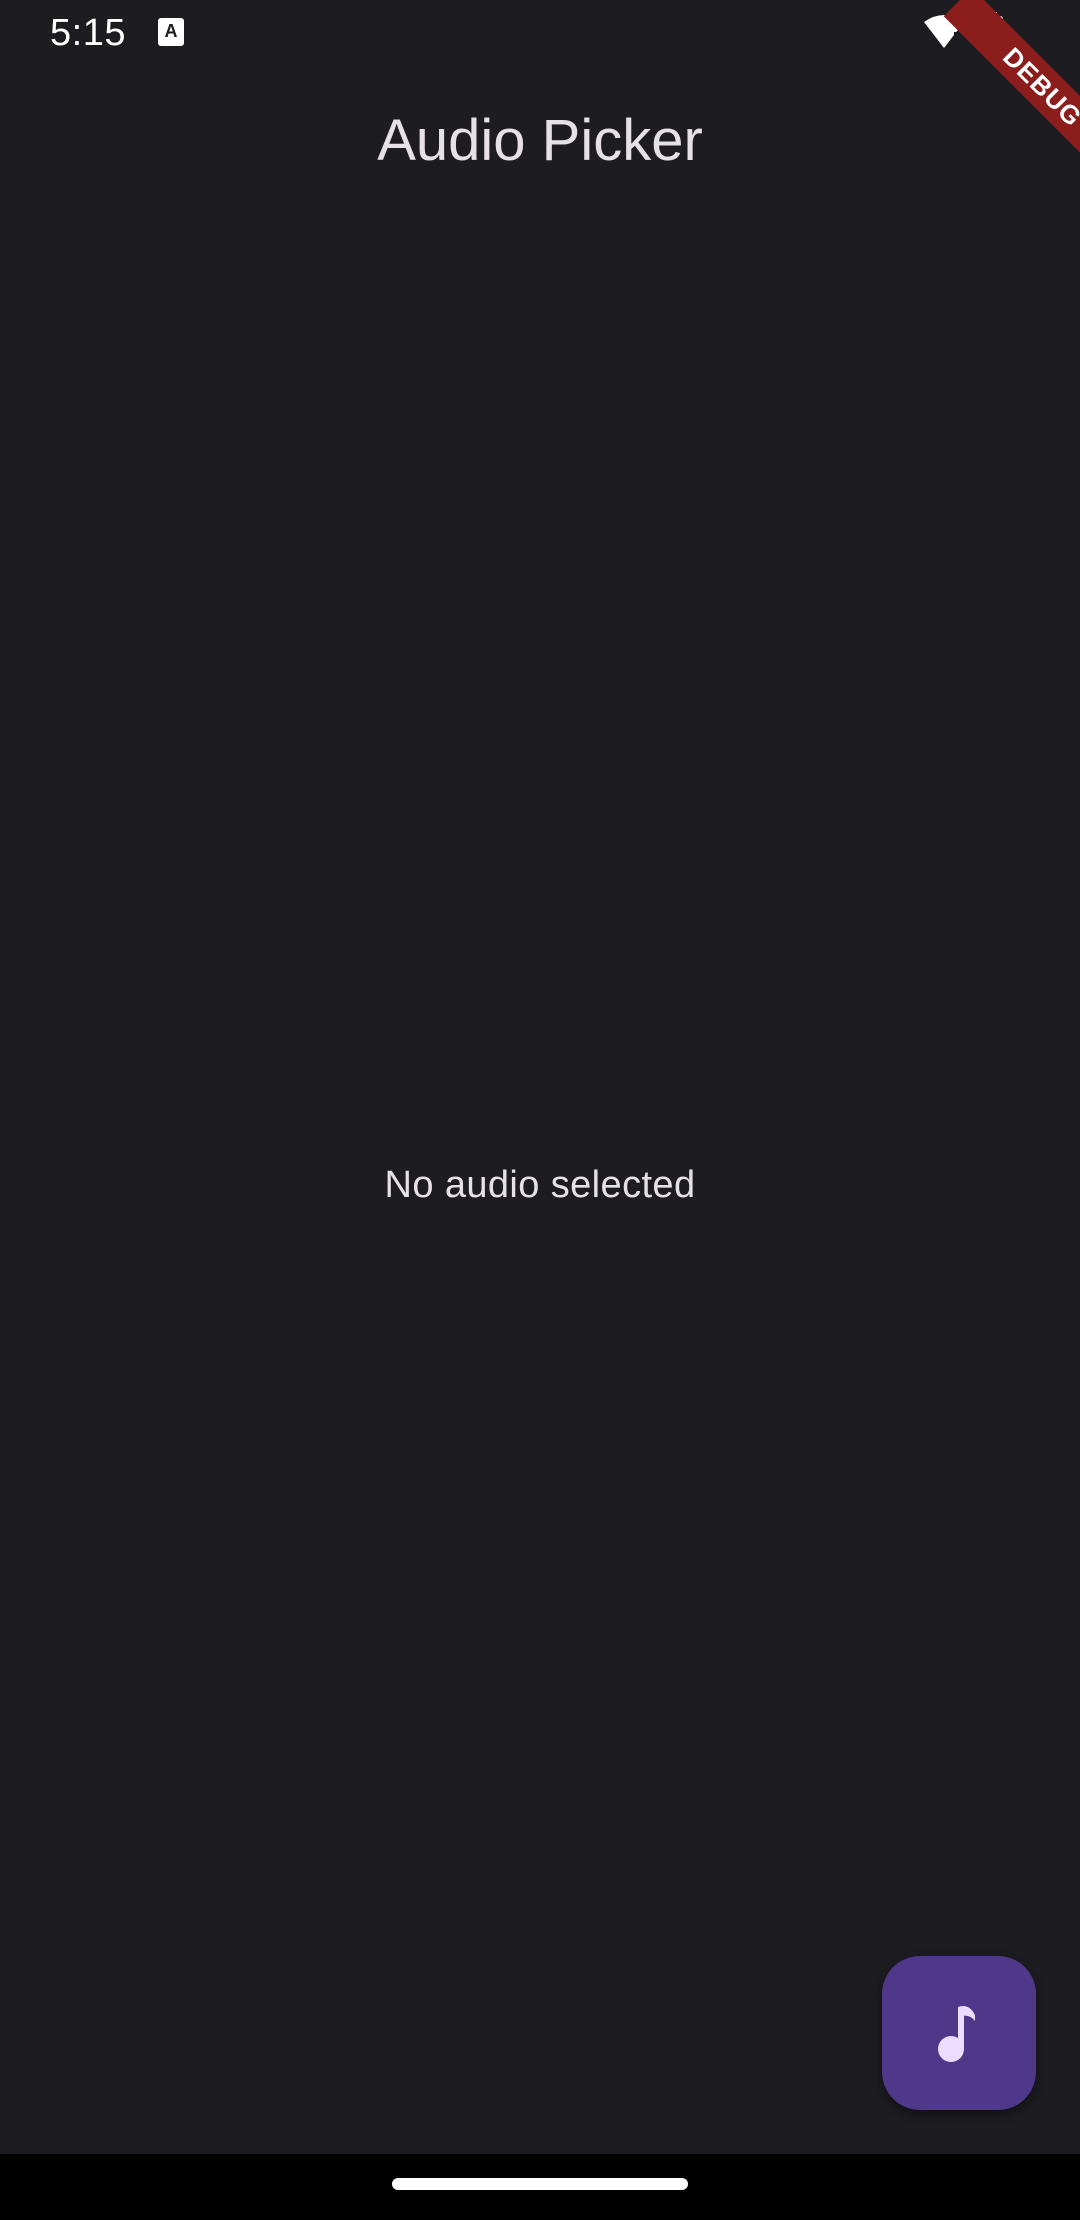 Image resolution: width=1080 pixels, height=2220 pixels. I want to click on wifi-alert-icon, so click(944, 31).